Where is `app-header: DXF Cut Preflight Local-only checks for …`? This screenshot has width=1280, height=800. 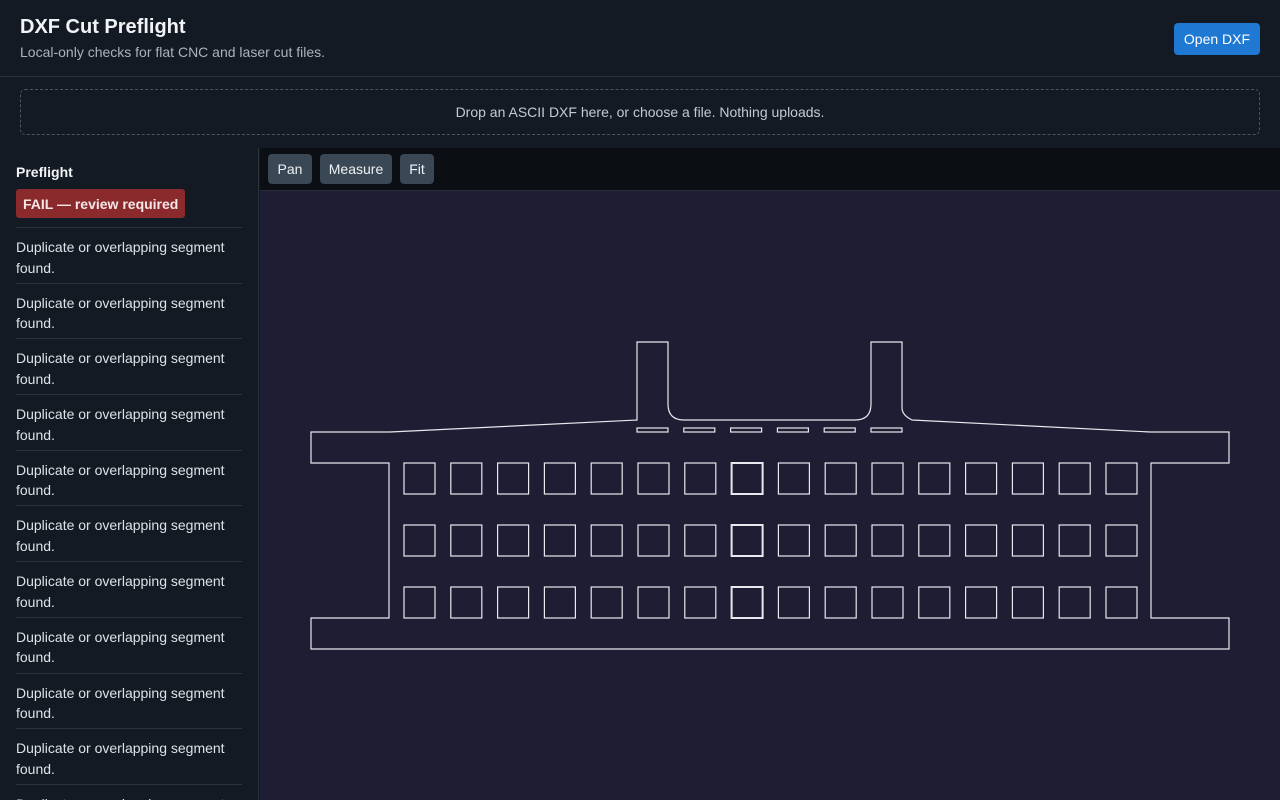 app-header: DXF Cut Preflight Local-only checks for … is located at coordinates (640, 38).